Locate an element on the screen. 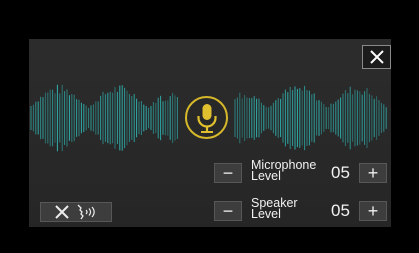  microphone-level-decrease-button: − is located at coordinates (228, 173).